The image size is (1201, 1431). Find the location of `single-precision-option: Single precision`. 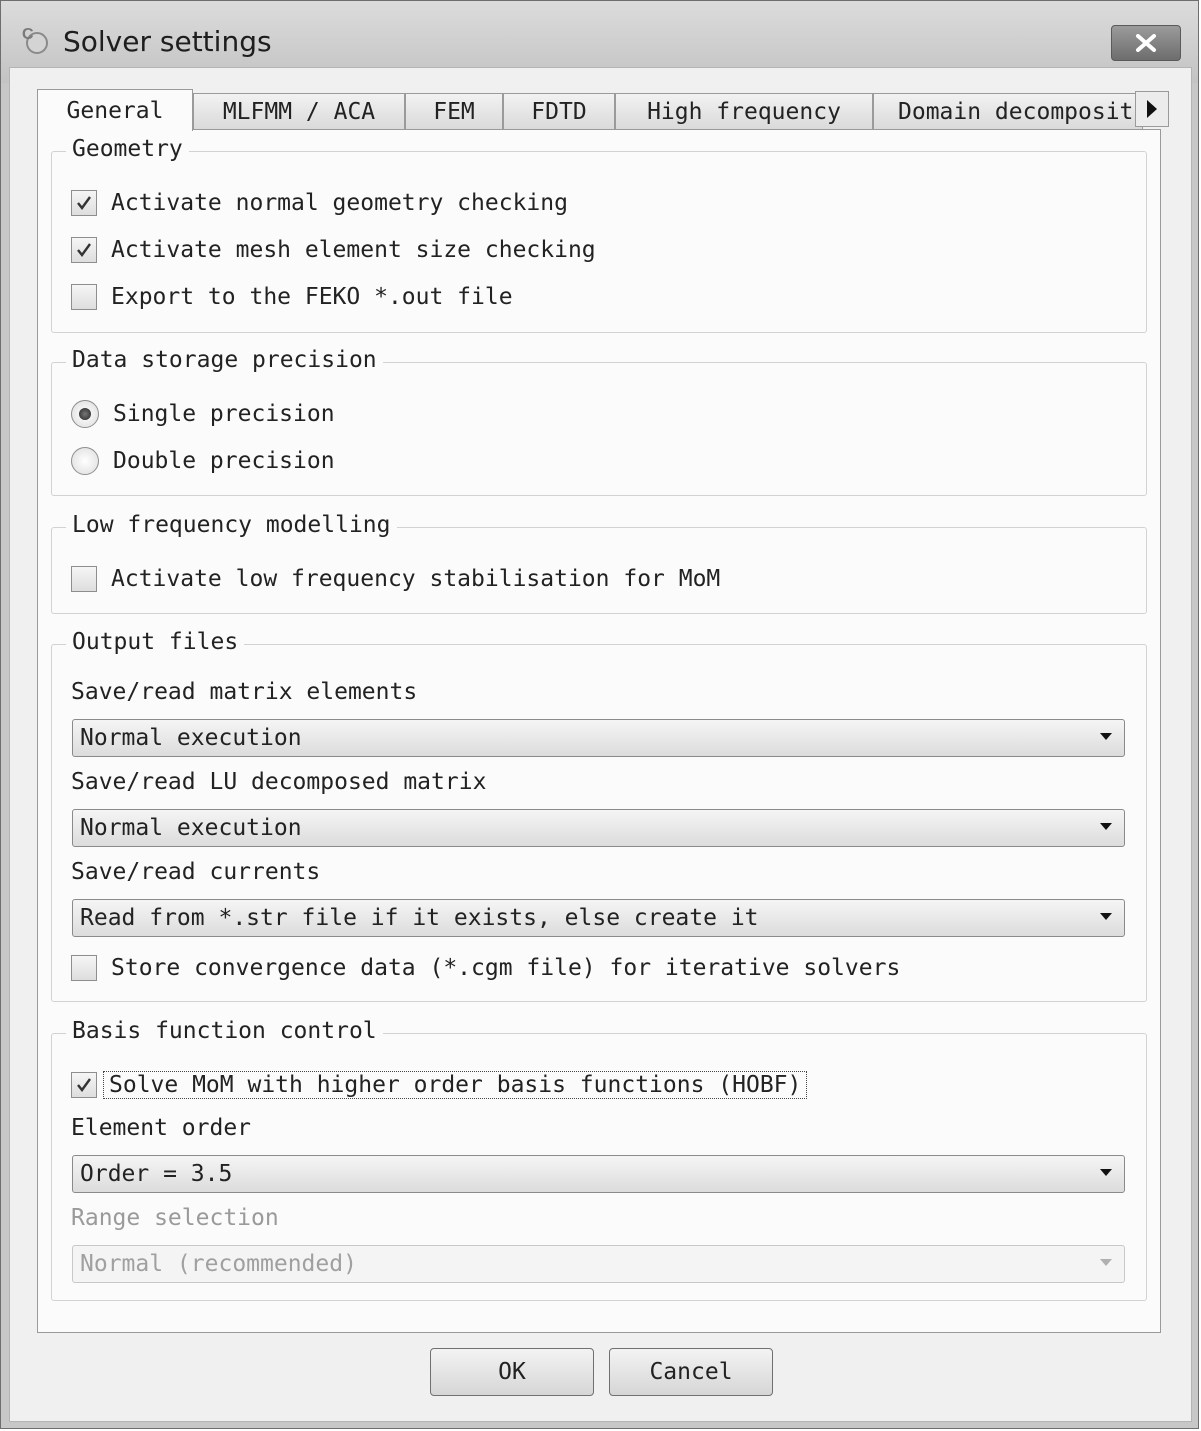

single-precision-option: Single precision is located at coordinates (203, 414).